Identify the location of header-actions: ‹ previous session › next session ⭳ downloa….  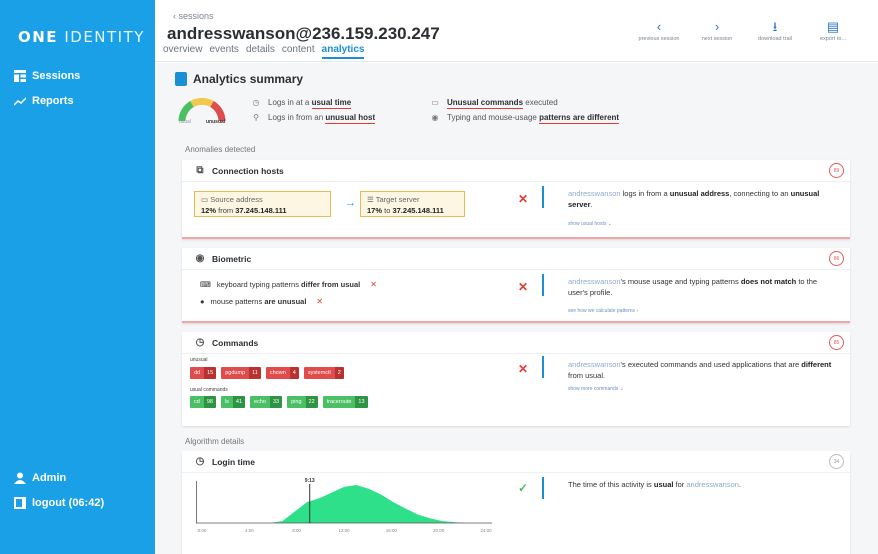
(746, 31).